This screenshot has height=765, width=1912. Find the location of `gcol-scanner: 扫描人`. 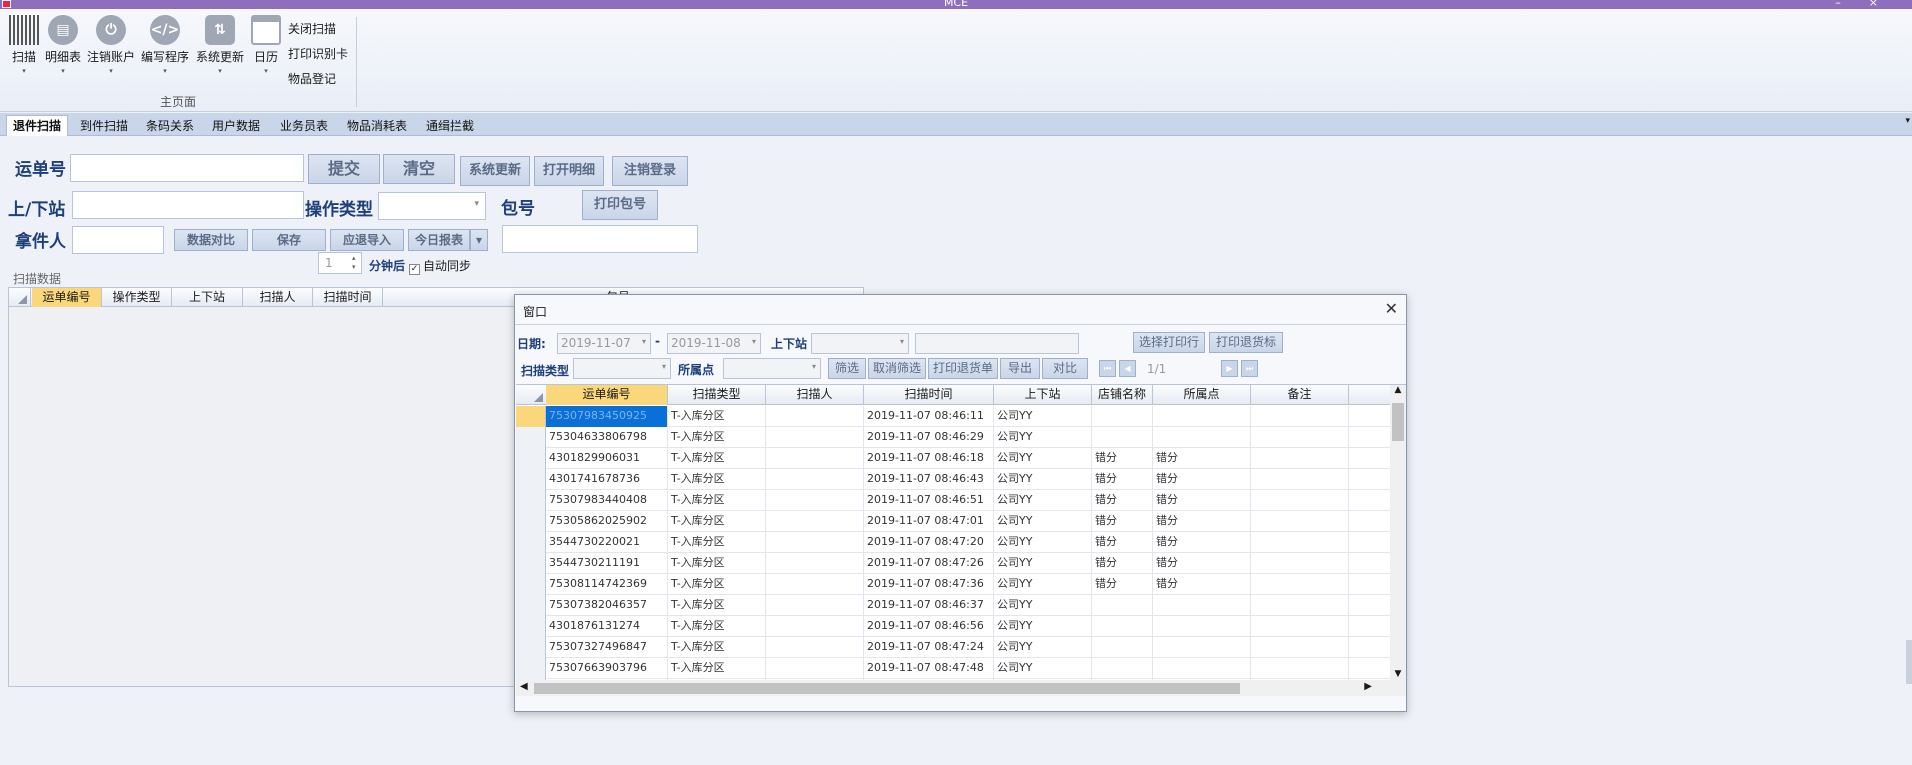

gcol-scanner: 扫描人 is located at coordinates (815, 395).